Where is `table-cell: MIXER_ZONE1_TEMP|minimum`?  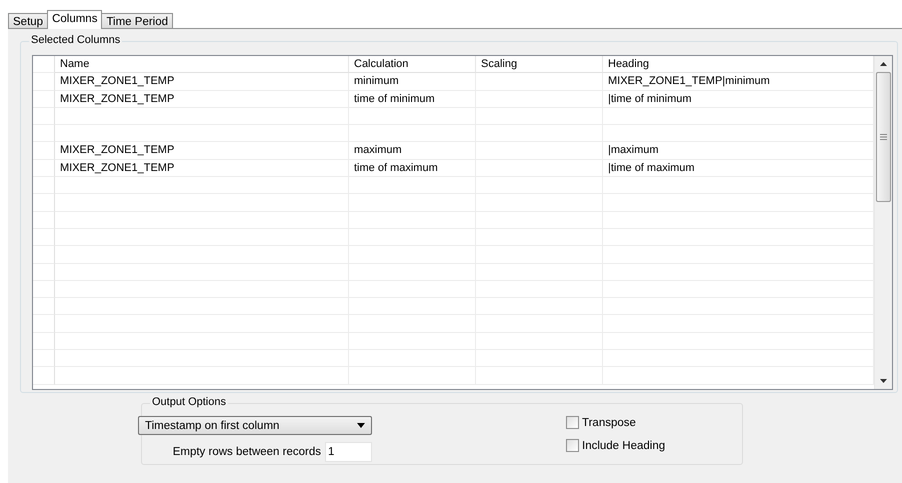
table-cell: MIXER_ZONE1_TEMP|minimum is located at coordinates (738, 82).